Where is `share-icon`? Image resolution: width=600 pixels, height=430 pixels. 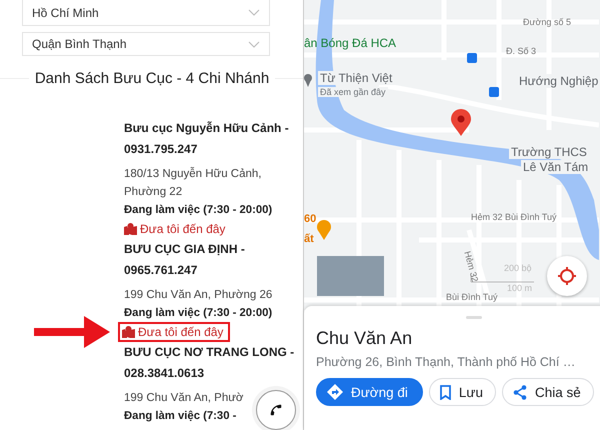
share-icon is located at coordinates (519, 392).